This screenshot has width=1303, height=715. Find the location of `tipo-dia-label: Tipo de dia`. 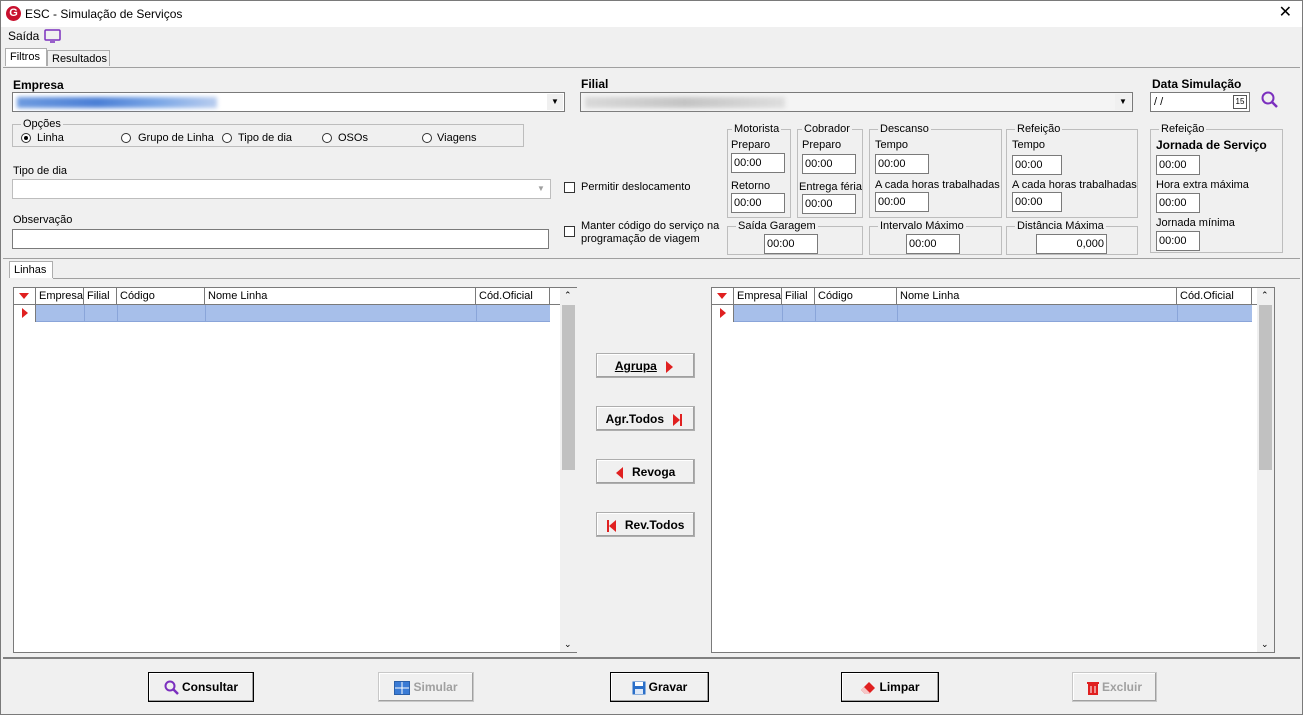

tipo-dia-label: Tipo de dia is located at coordinates (40, 171).